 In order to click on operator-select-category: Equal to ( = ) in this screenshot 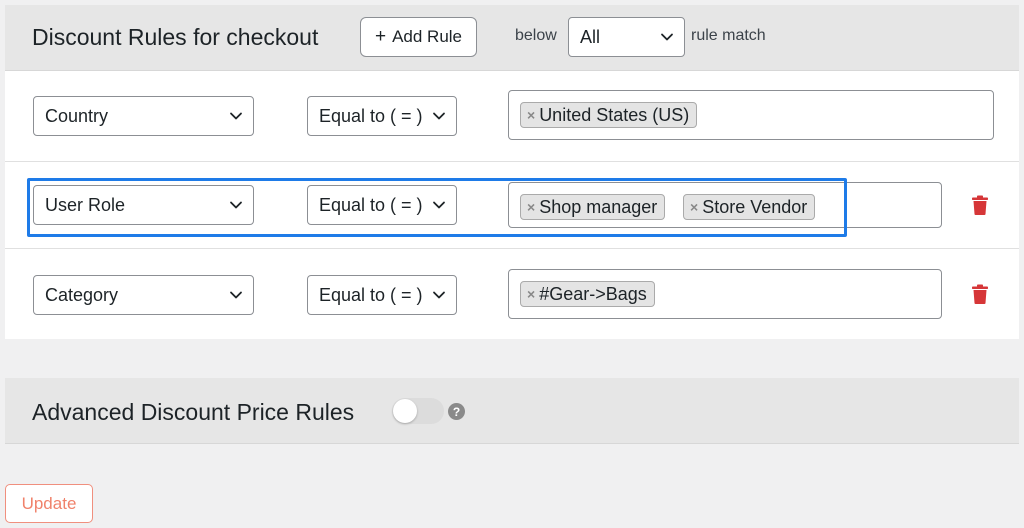, I will do `click(382, 295)`.